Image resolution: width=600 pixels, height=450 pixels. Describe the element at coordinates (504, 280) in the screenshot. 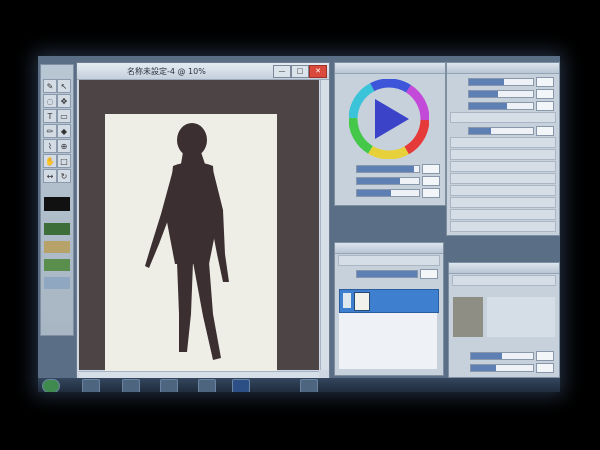

I see `navigator-zoom-row` at that location.